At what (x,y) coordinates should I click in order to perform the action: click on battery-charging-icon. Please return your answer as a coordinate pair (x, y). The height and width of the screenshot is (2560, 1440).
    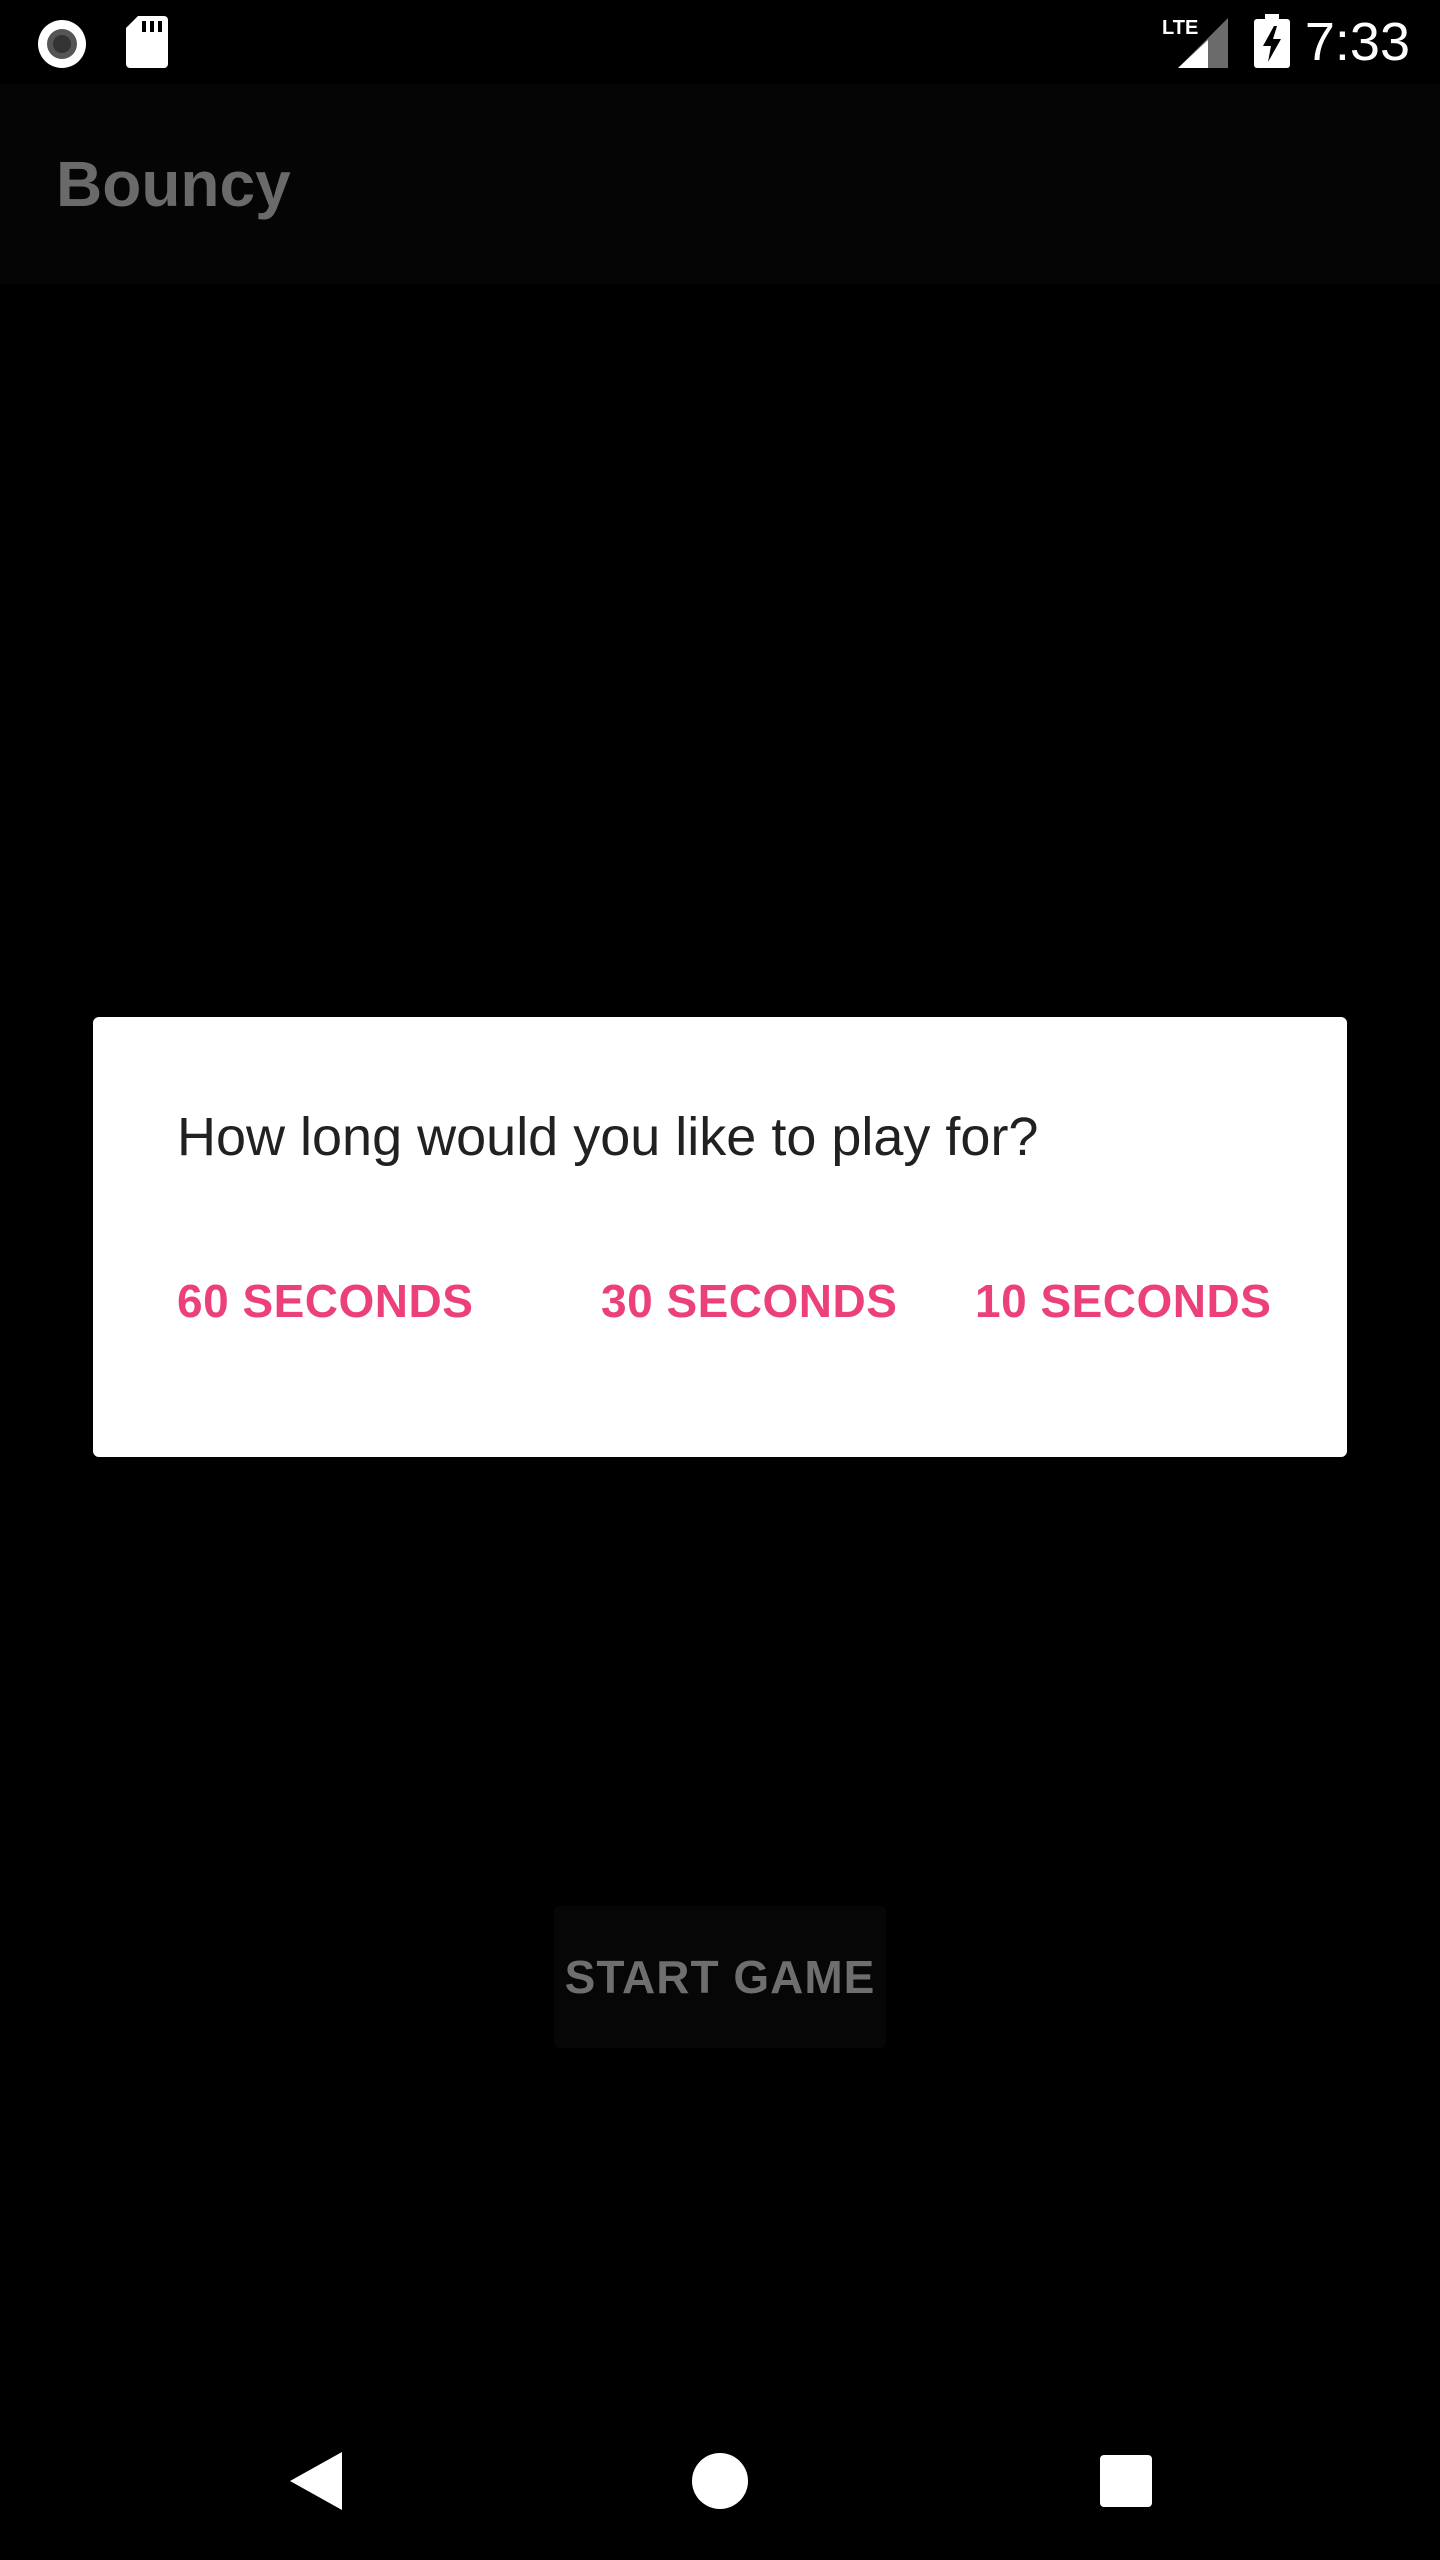
    Looking at the image, I should click on (1272, 43).